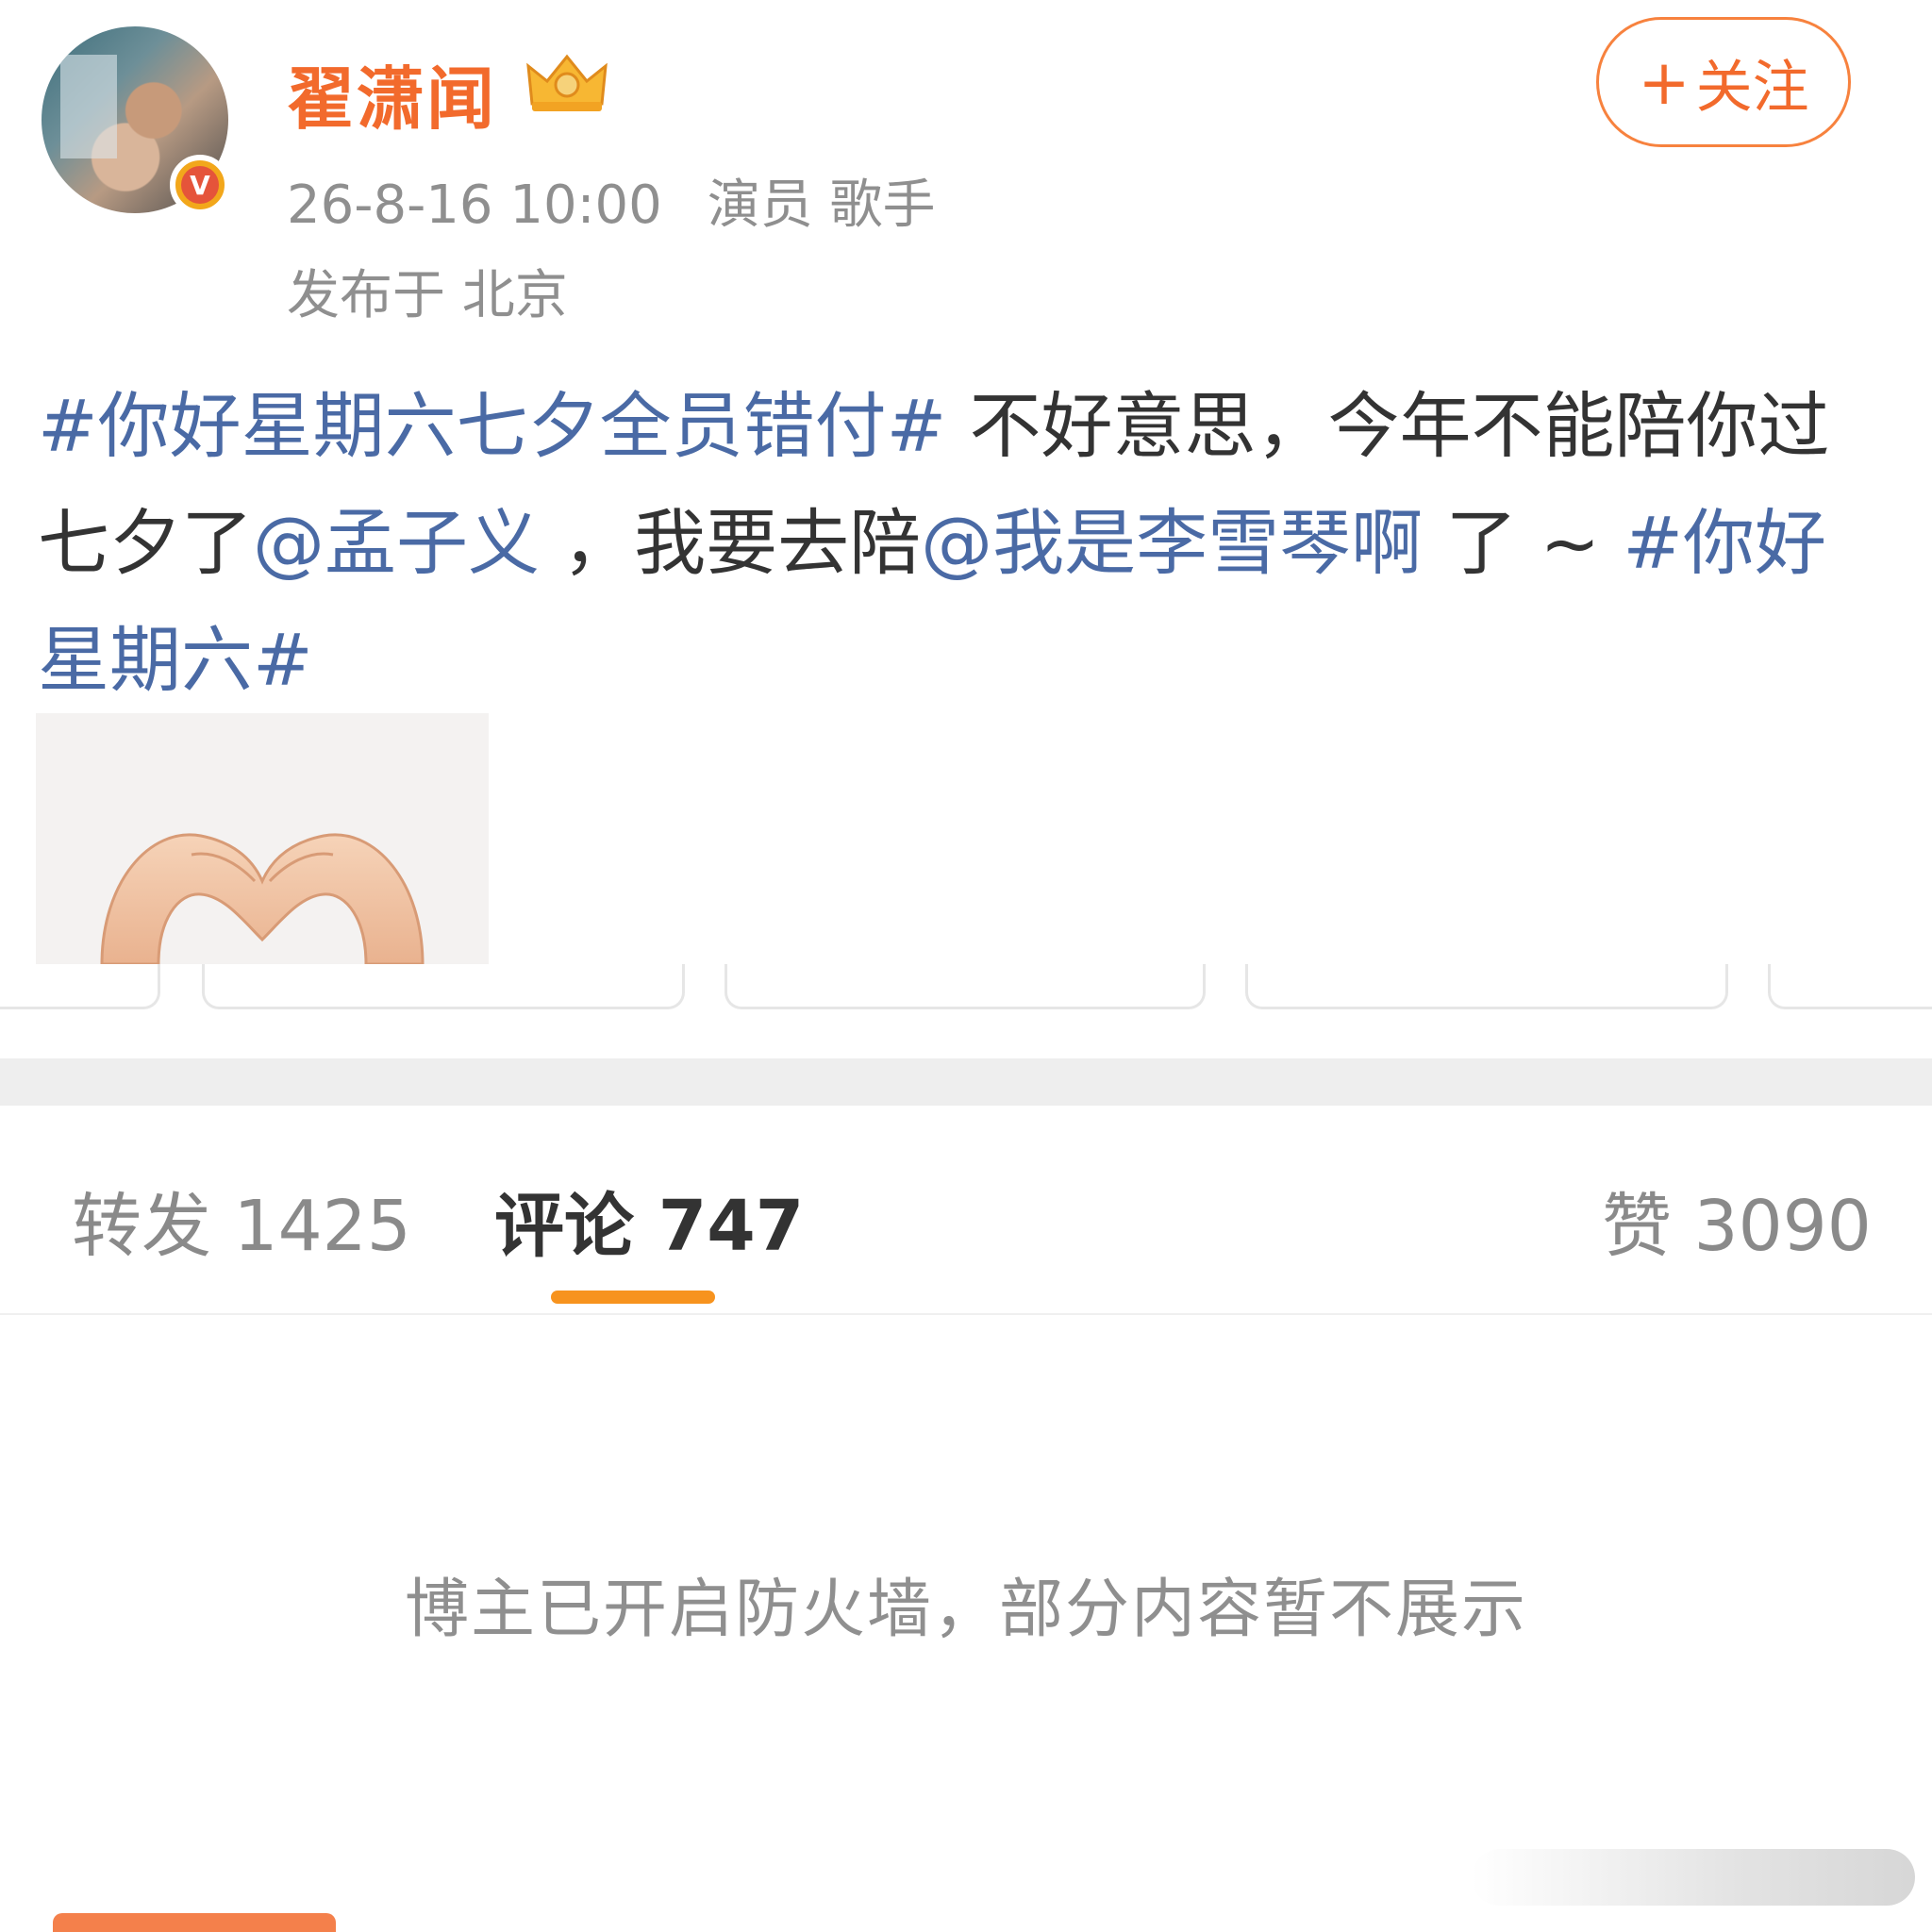  I want to click on verified-badge-icon: V, so click(200, 185).